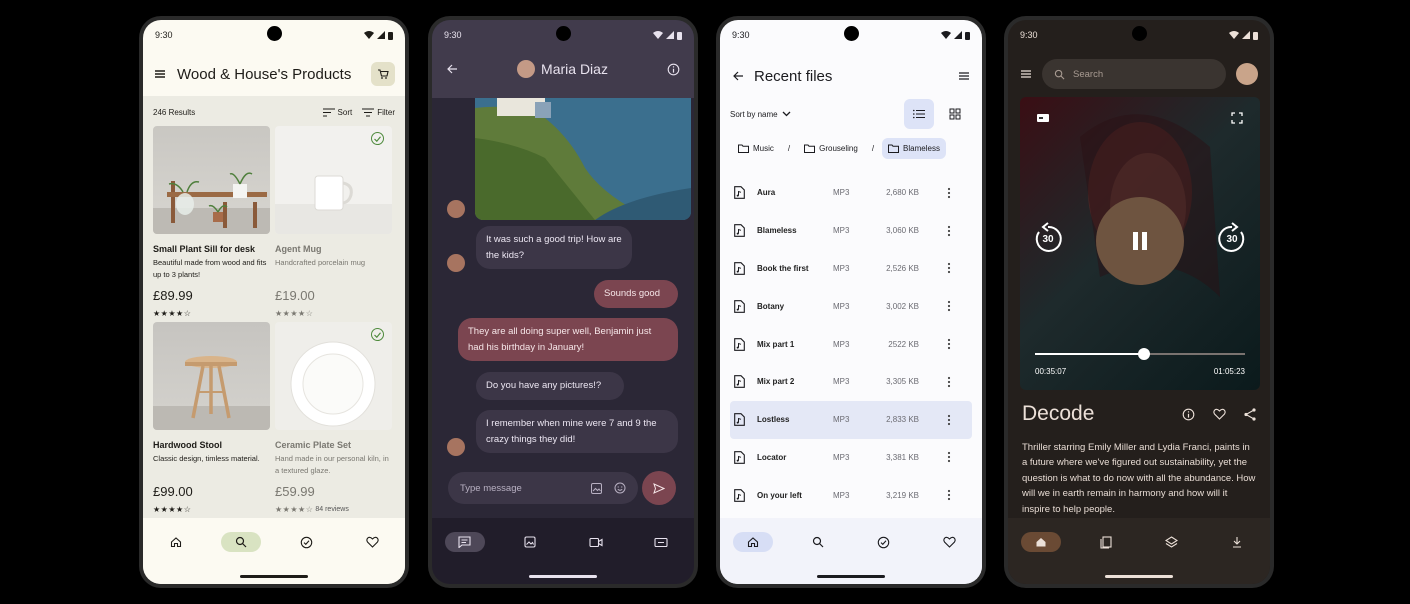 This screenshot has width=1410, height=604. Describe the element at coordinates (776, 344) in the screenshot. I see `file-name: Mix part 1` at that location.